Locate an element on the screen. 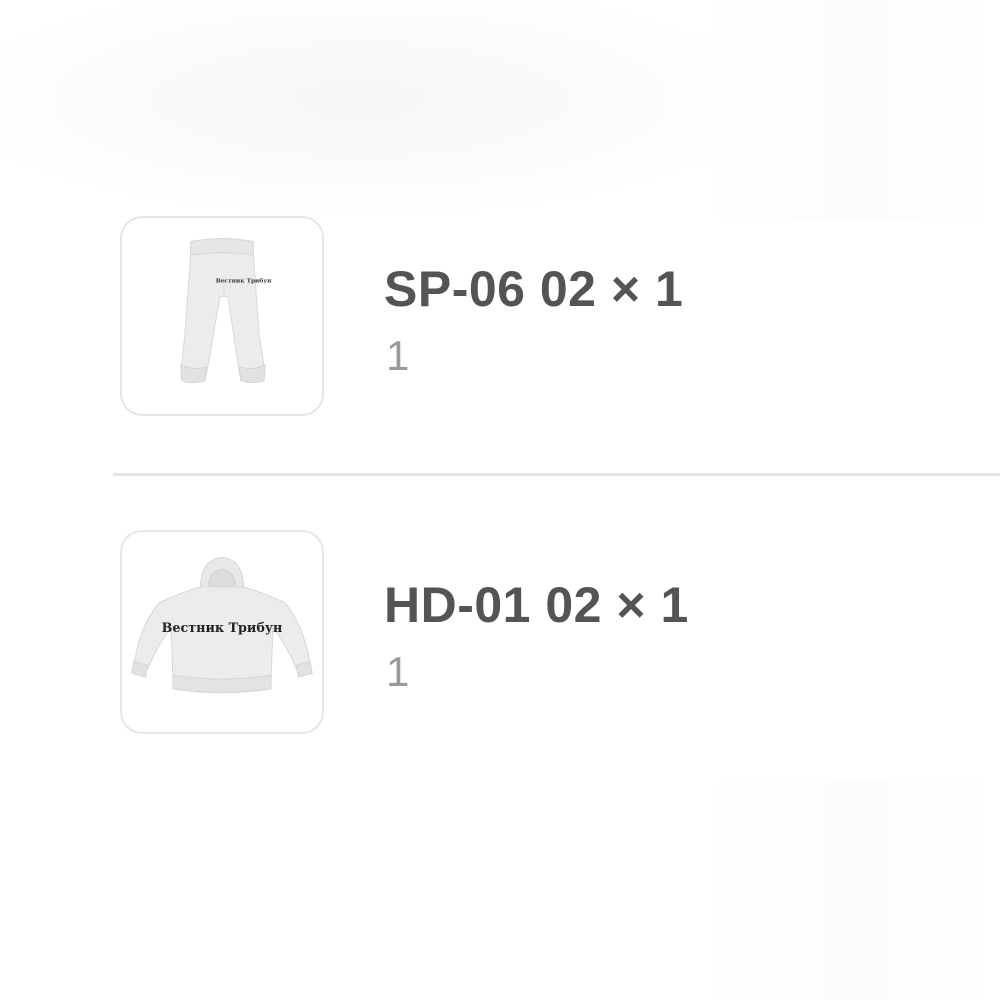 The width and height of the screenshot is (1000, 1000). item-title: HD-01 02 × 1 is located at coordinates (536, 605).